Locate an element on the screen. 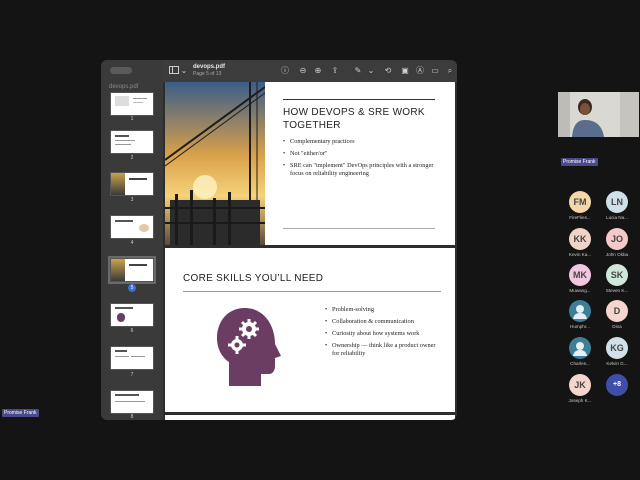  participant-tile: D Dina is located at coordinates (617, 314).